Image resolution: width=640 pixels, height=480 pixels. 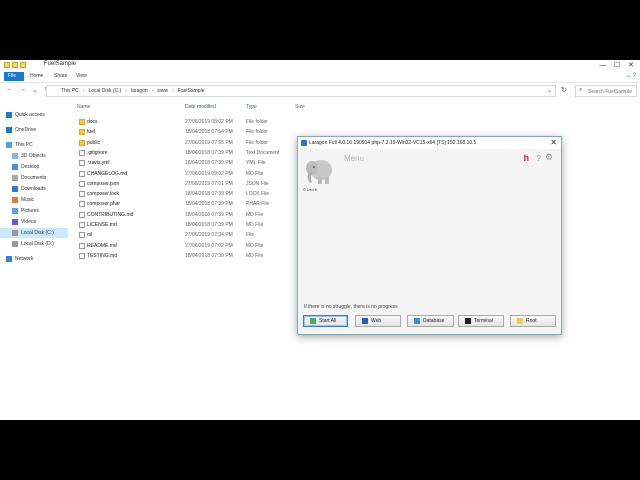 I want to click on maximize-button: ☐, so click(x=617, y=65).